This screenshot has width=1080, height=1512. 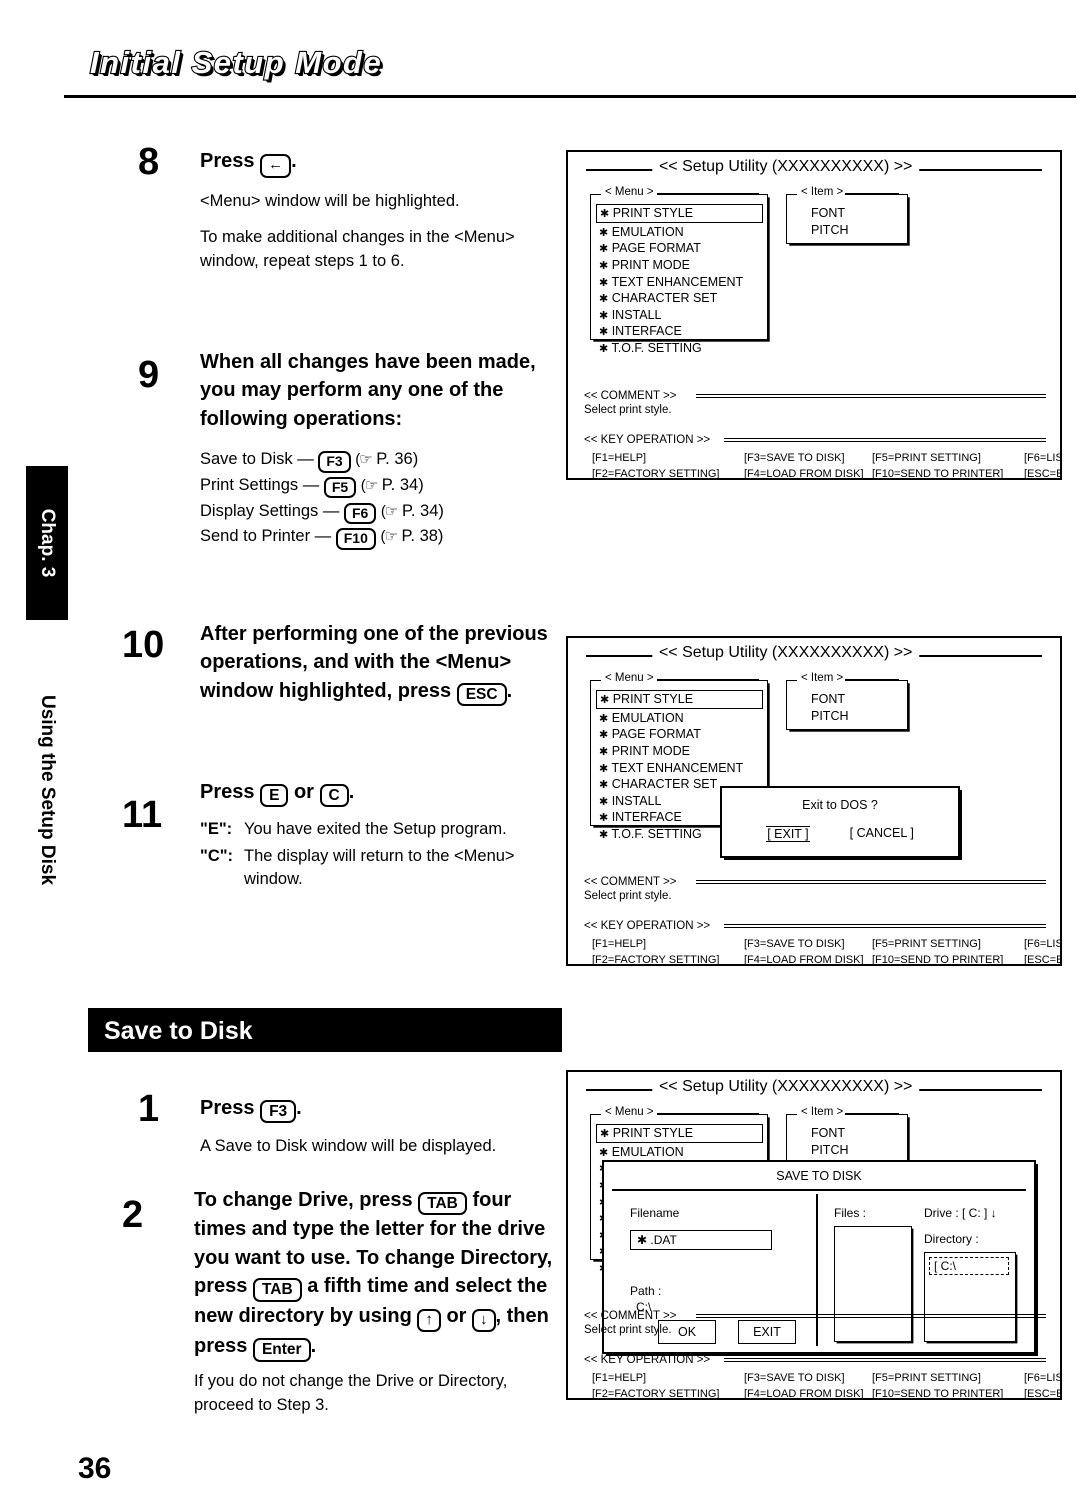 I want to click on item-pane: < Item > FONT PITCH, so click(x=847, y=1135).